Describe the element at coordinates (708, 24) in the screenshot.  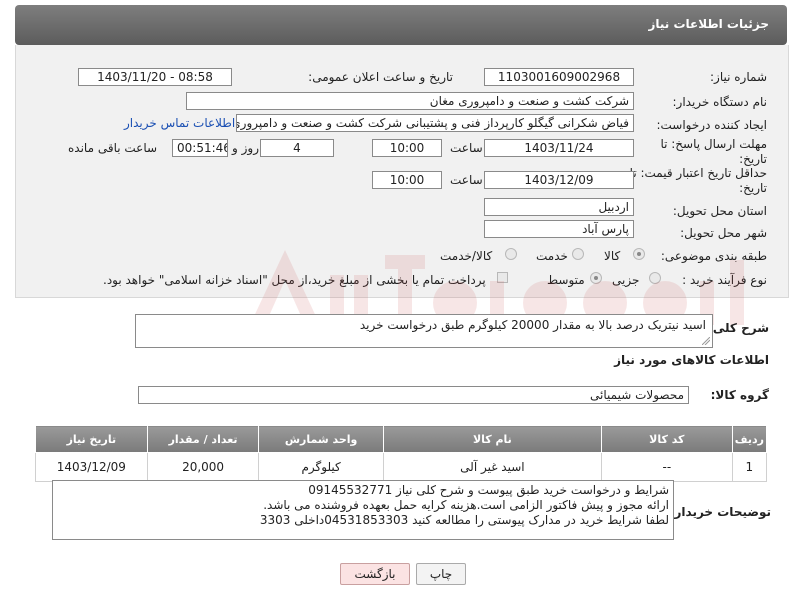
I see `page-title: جزئیات اطلاعات نیاز` at that location.